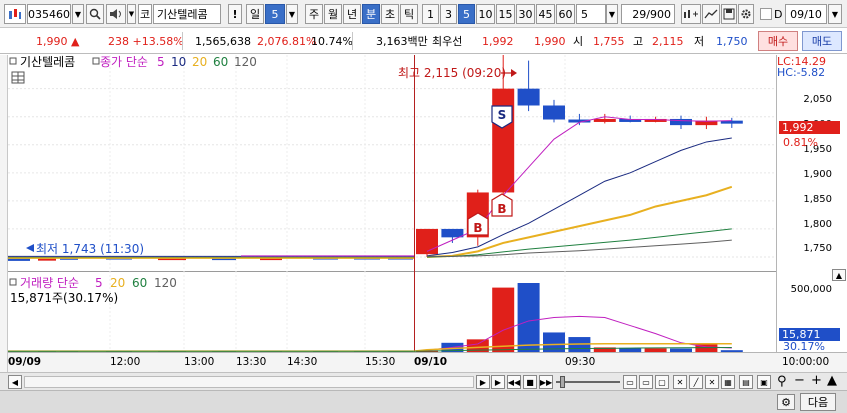  I want to click on period-tab-0: 주, so click(314, 14).